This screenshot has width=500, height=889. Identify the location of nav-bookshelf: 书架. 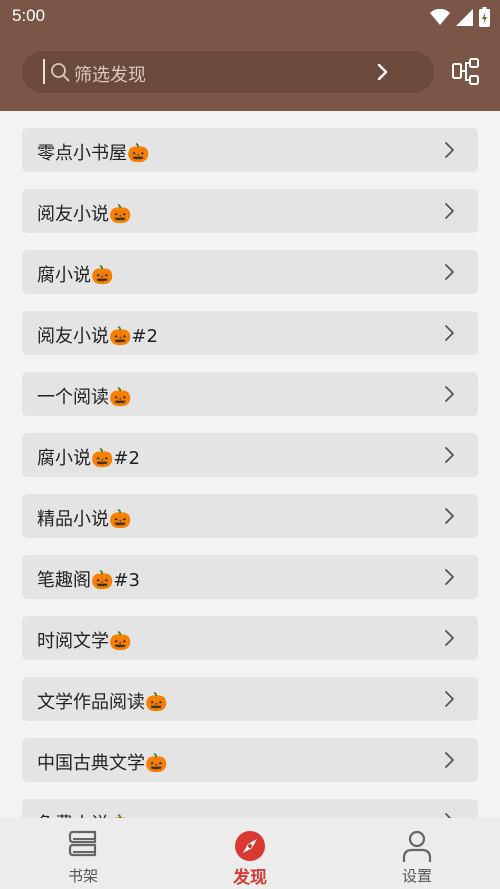
(83, 853).